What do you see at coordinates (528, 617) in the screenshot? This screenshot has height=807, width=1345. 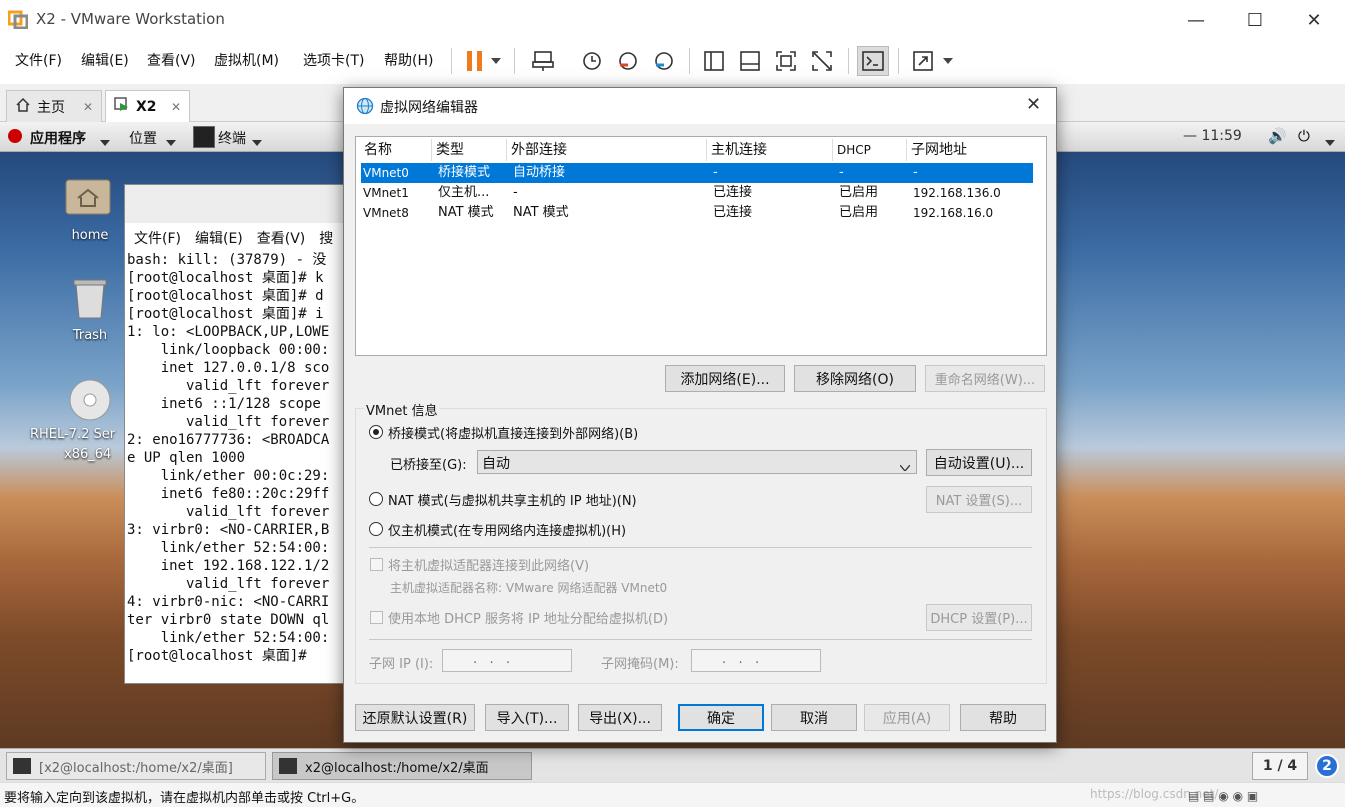 I see `use-dhcp-label: 使用本地 DHCP 服务将 IP 地址分配给虚拟机(D)` at bounding box center [528, 617].